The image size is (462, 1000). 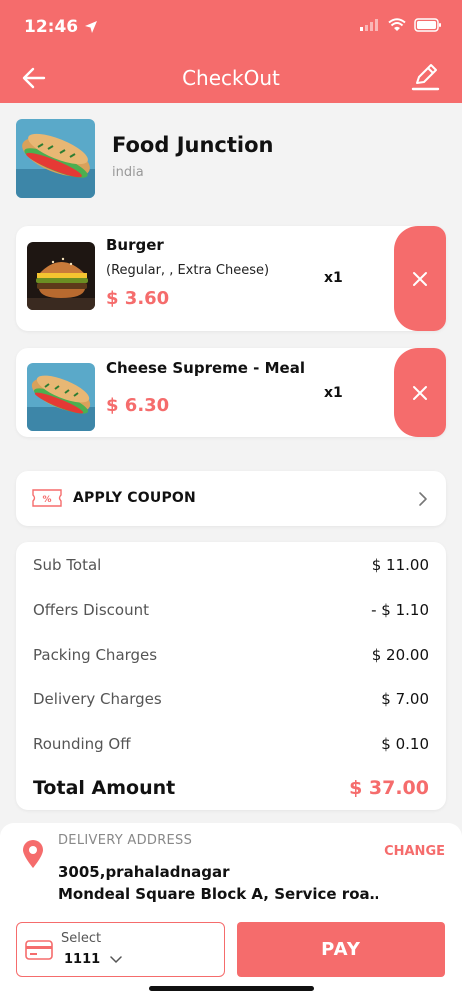 I want to click on restaurant-name: Food Junction, so click(x=193, y=145).